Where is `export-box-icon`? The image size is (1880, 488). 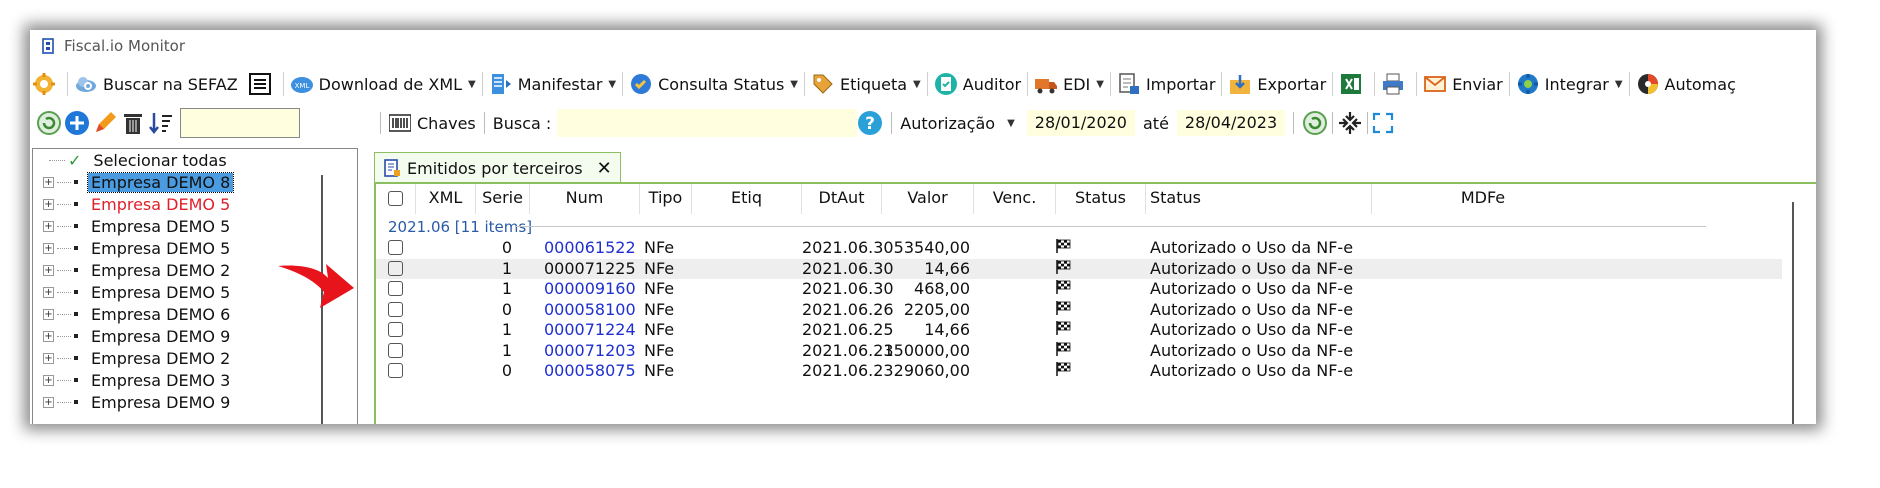 export-box-icon is located at coordinates (1240, 84).